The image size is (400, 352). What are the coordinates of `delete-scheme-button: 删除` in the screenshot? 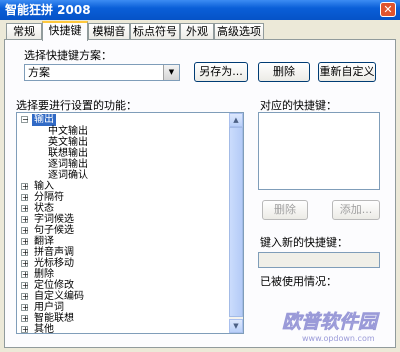 It's located at (284, 72).